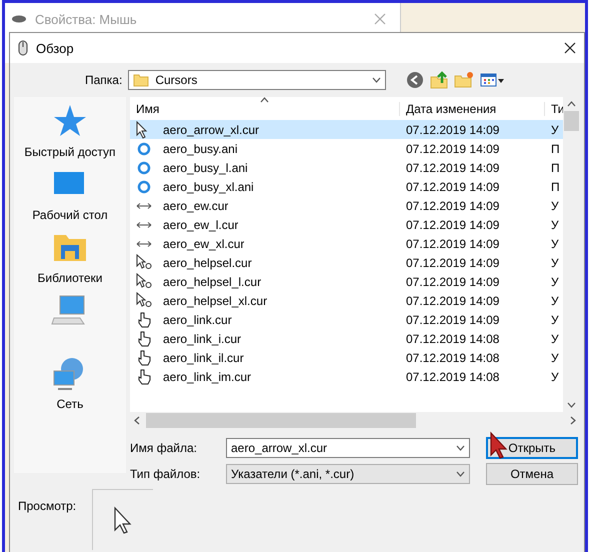 This screenshot has height=552, width=592. Describe the element at coordinates (346, 243) in the screenshot. I see `file-row: aero_ew_xl.cur 07.12.2019 14:09 У` at that location.